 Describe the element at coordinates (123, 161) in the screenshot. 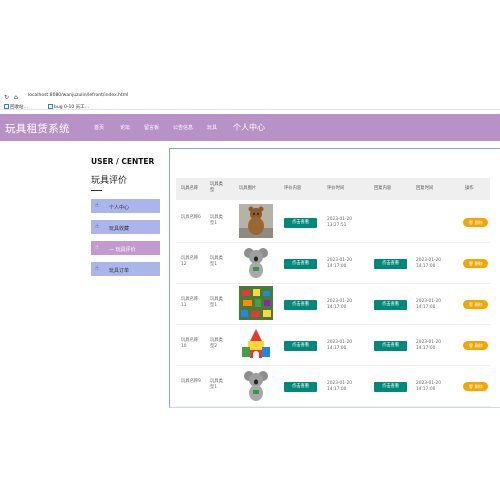

I see `sidebar-title: USER / CENTER` at that location.